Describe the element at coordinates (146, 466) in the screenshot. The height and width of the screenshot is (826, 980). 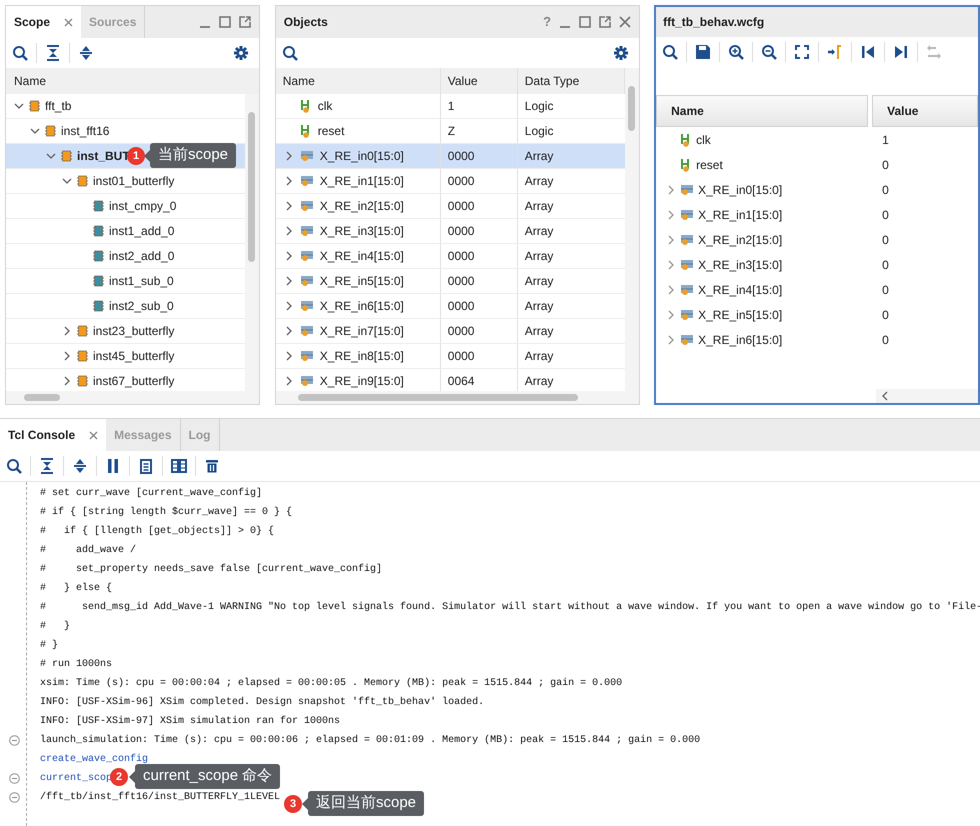
I see `document-icon` at that location.